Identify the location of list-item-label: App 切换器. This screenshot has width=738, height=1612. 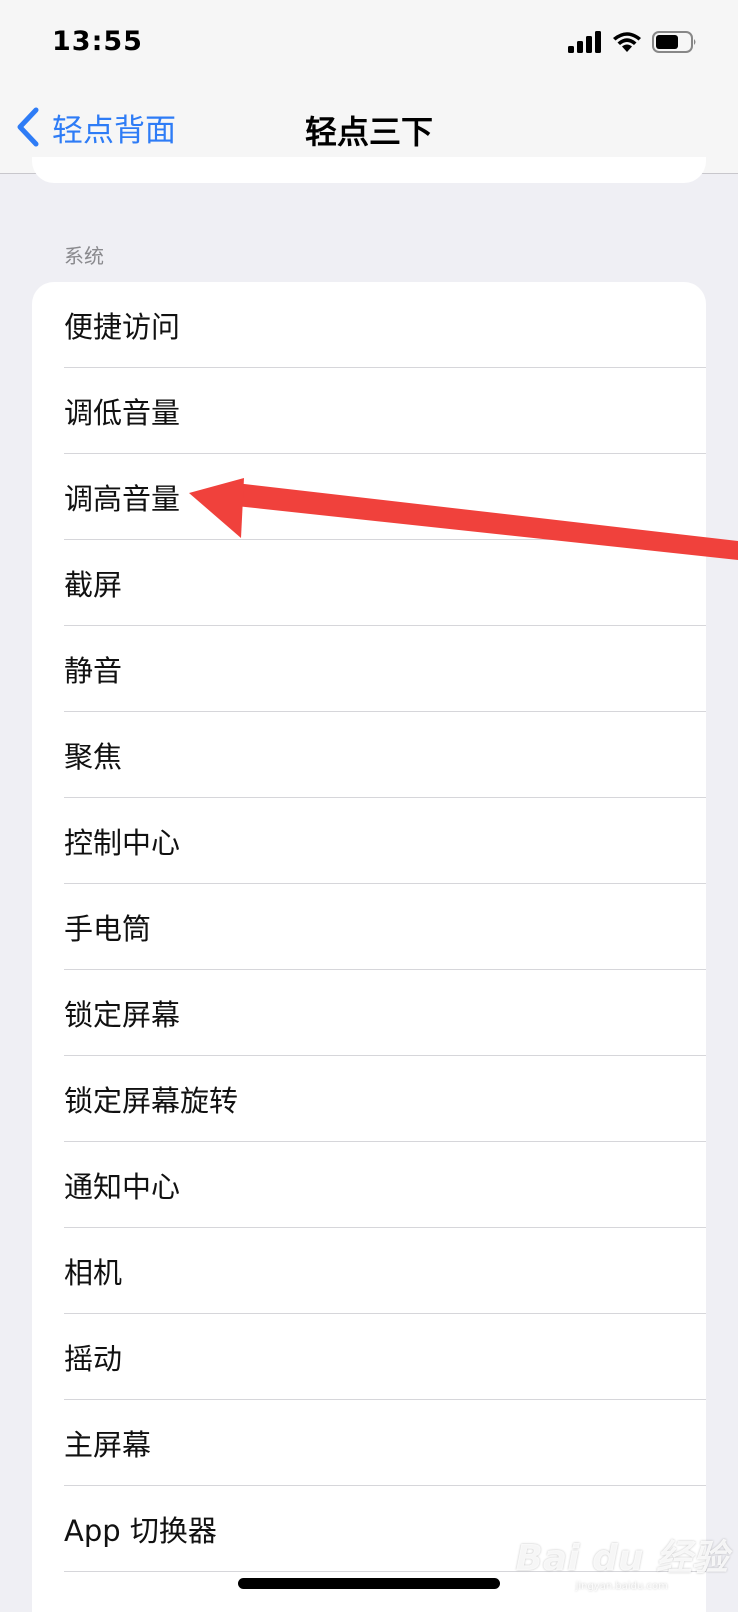
(140, 1531).